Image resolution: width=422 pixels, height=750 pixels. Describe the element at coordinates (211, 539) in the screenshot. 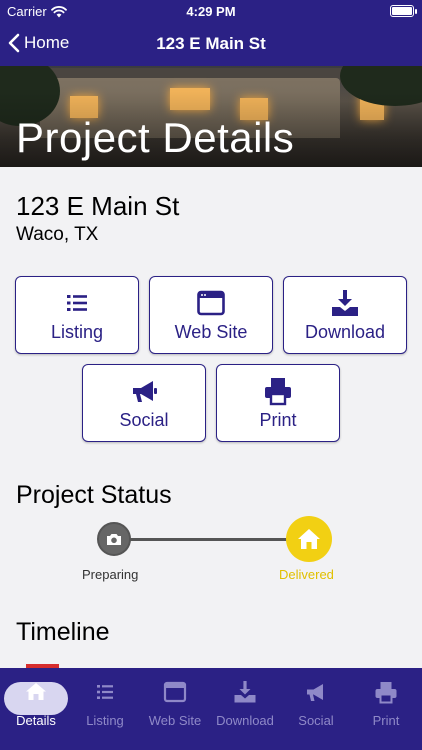

I see `status-progress-line` at that location.